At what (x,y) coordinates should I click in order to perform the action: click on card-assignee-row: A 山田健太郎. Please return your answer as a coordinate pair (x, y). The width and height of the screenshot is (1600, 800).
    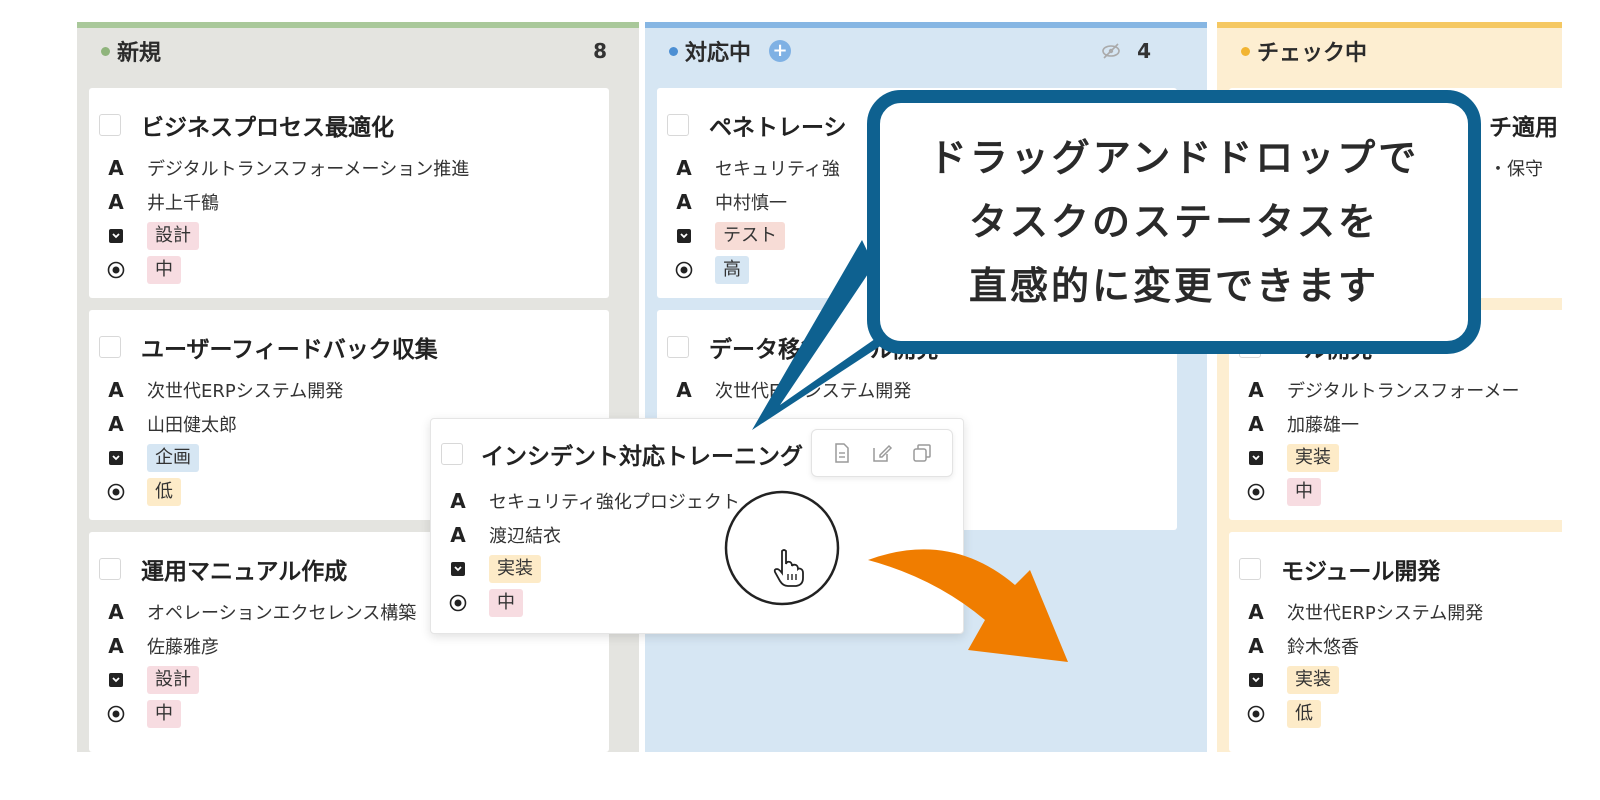
    Looking at the image, I should click on (172, 424).